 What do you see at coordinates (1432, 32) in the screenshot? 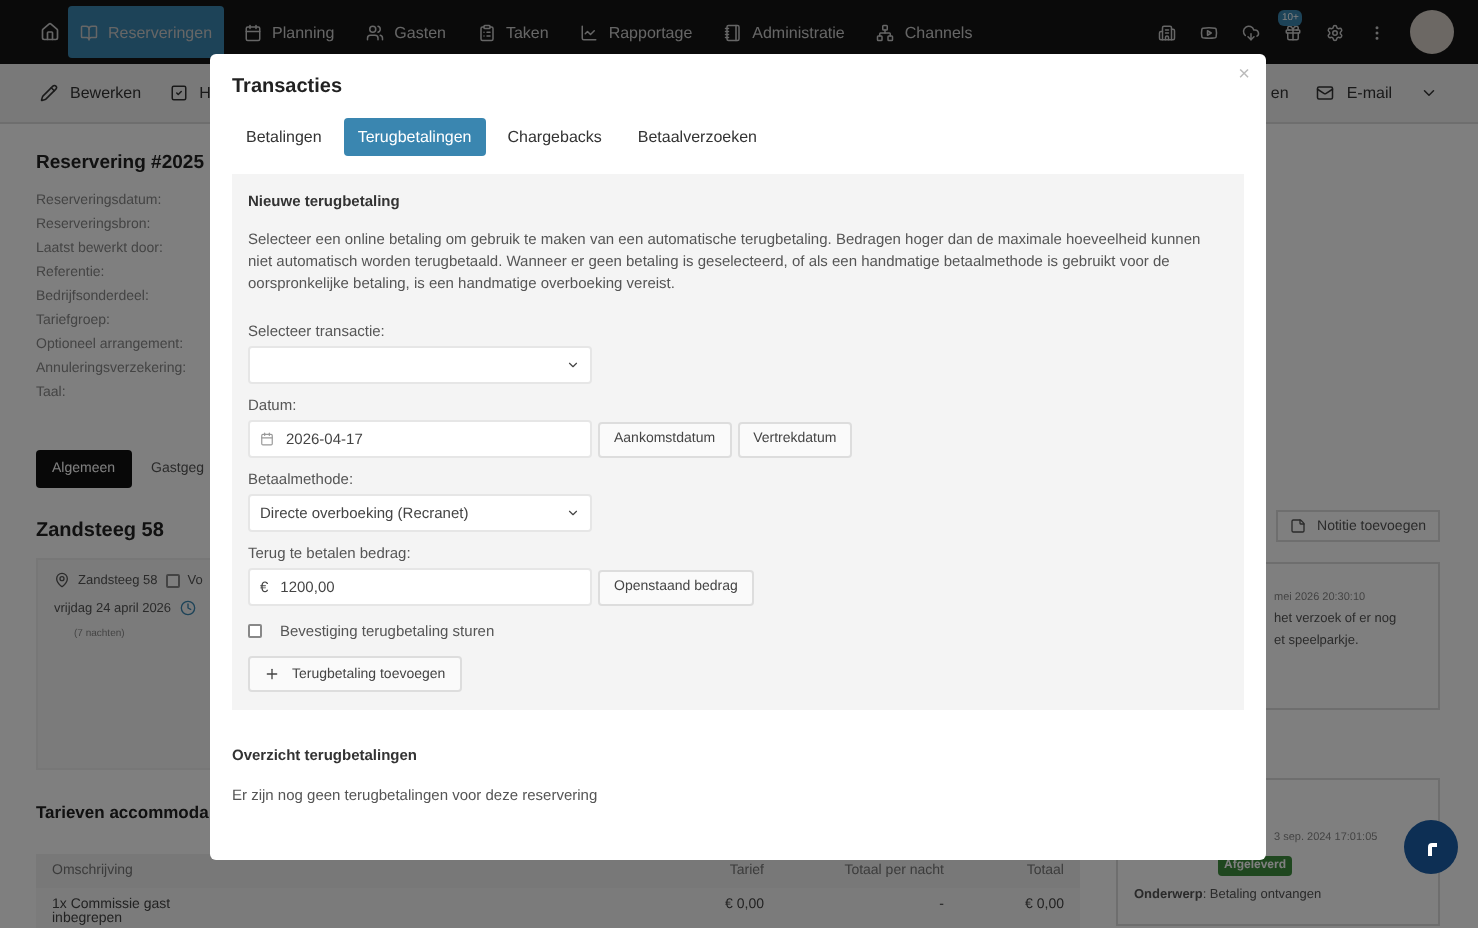
I see `avatar` at bounding box center [1432, 32].